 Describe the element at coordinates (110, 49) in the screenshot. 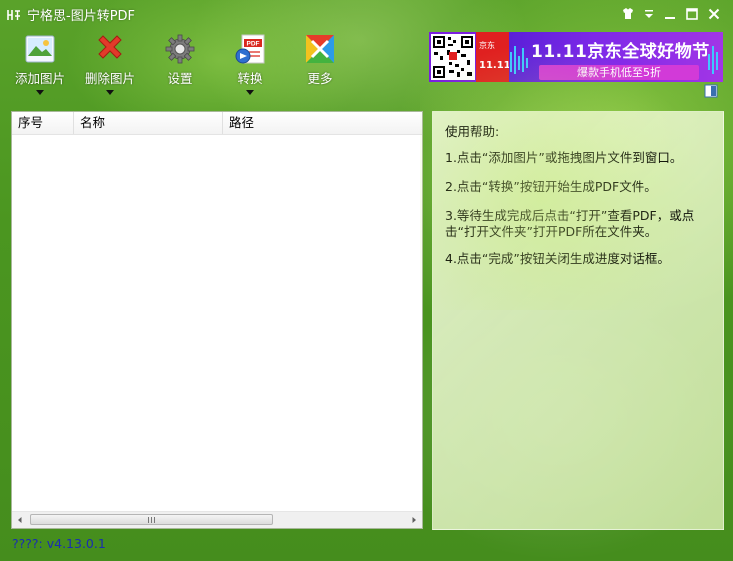

I see `red-x-icon` at that location.